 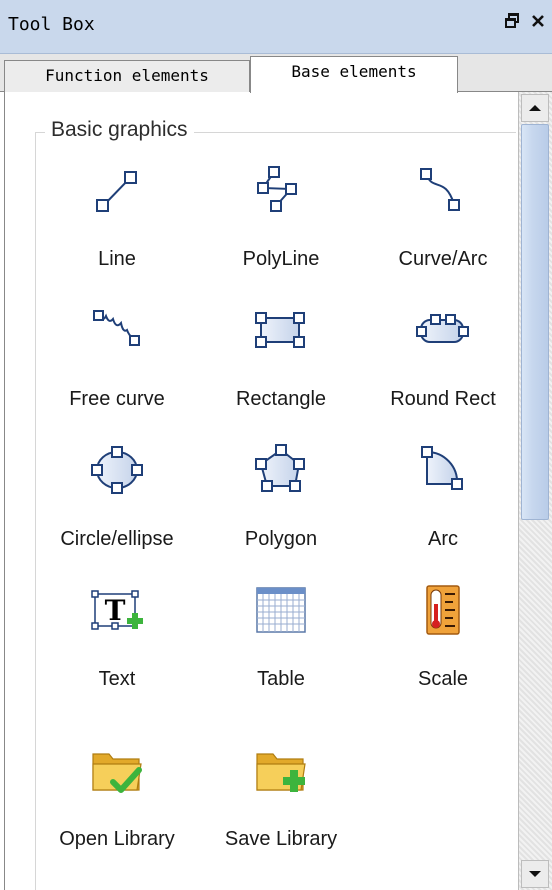 I want to click on tool-arc: Arc, so click(x=439, y=502).